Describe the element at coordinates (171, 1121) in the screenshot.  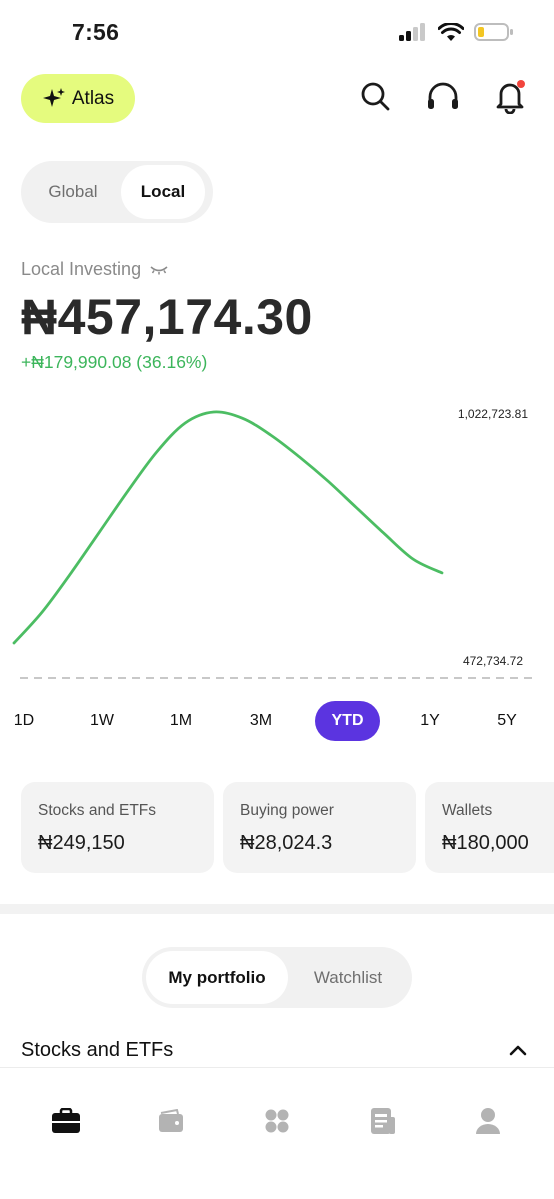
I see `wallet-icon` at that location.